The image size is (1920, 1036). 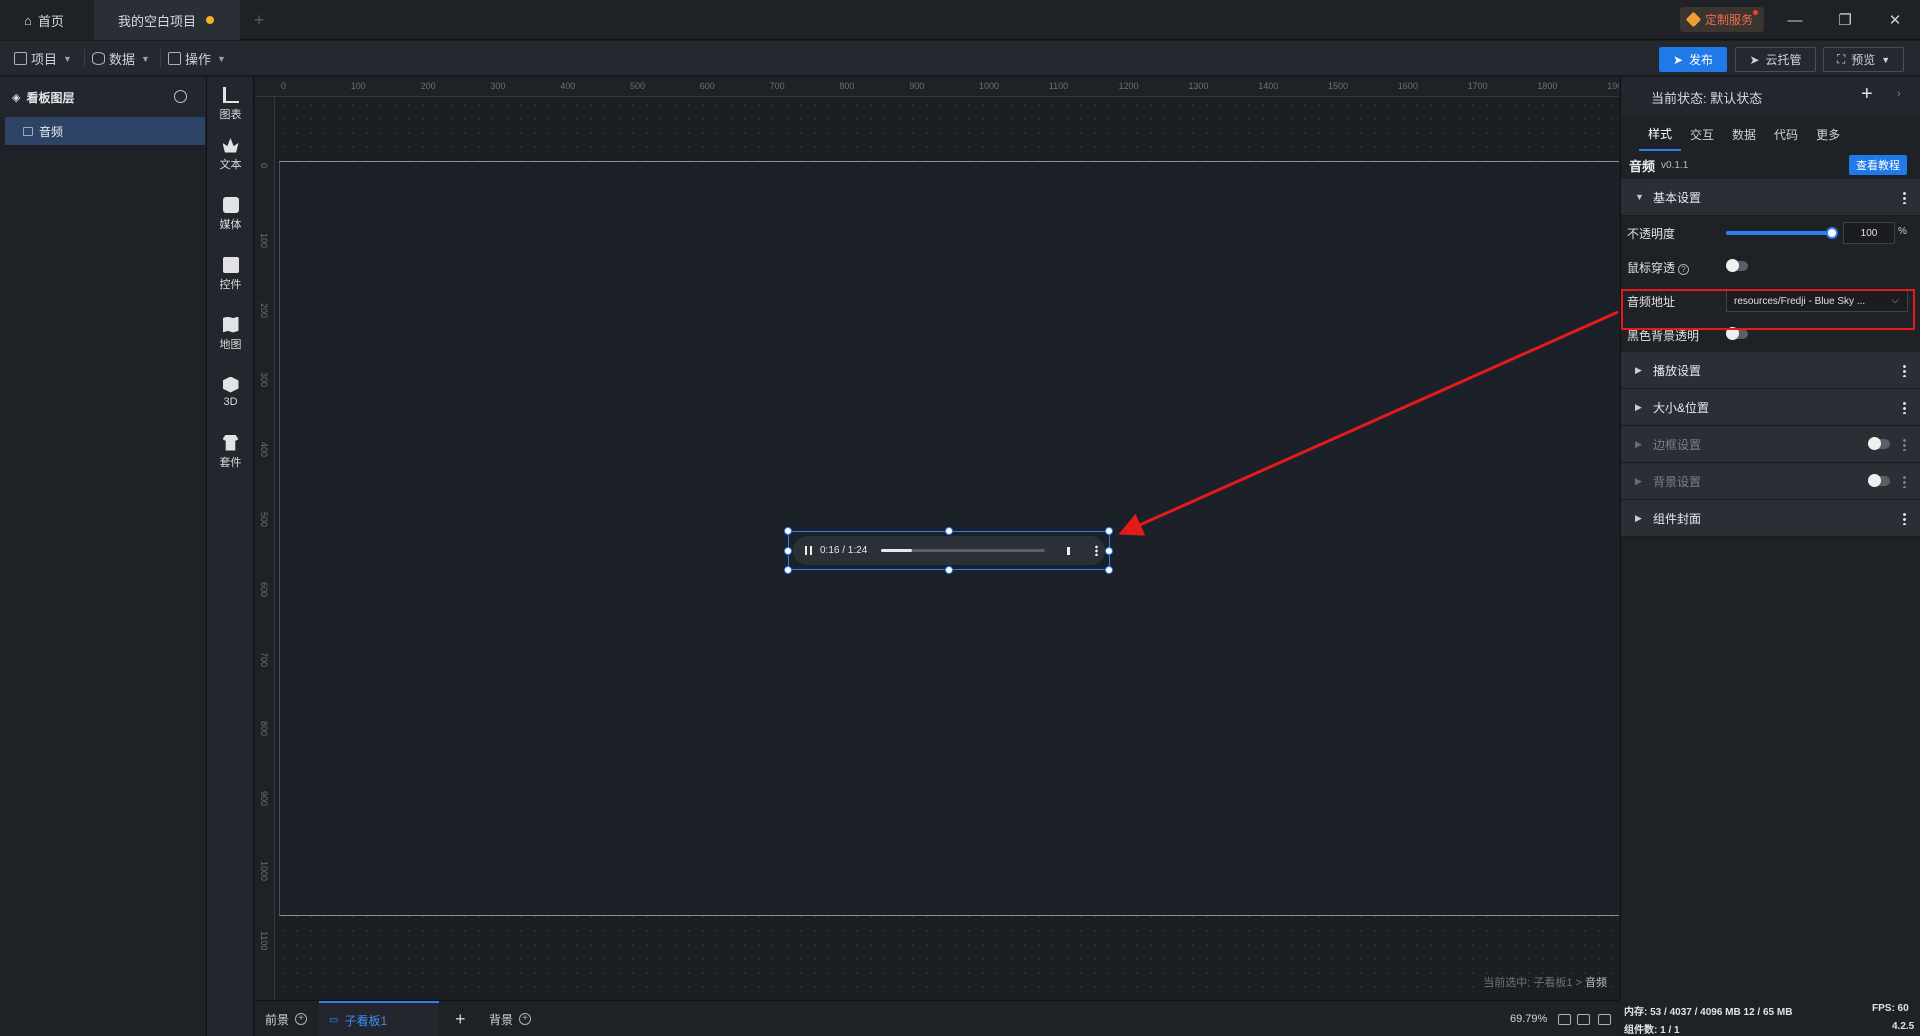 I want to click on tab-code: 代码, so click(x=1786, y=134).